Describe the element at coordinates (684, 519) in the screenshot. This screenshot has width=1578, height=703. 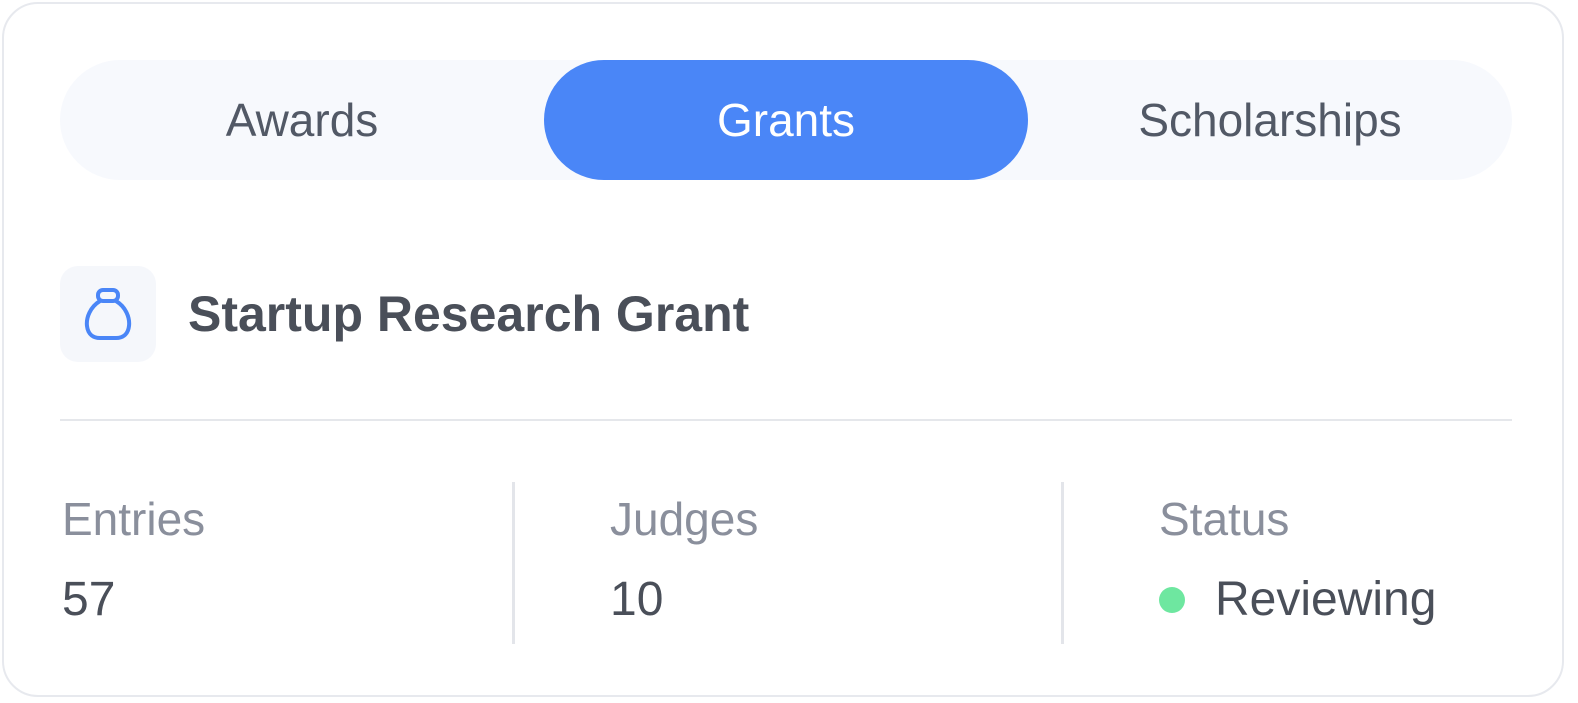
I see `stat-judges-label: Judges` at that location.